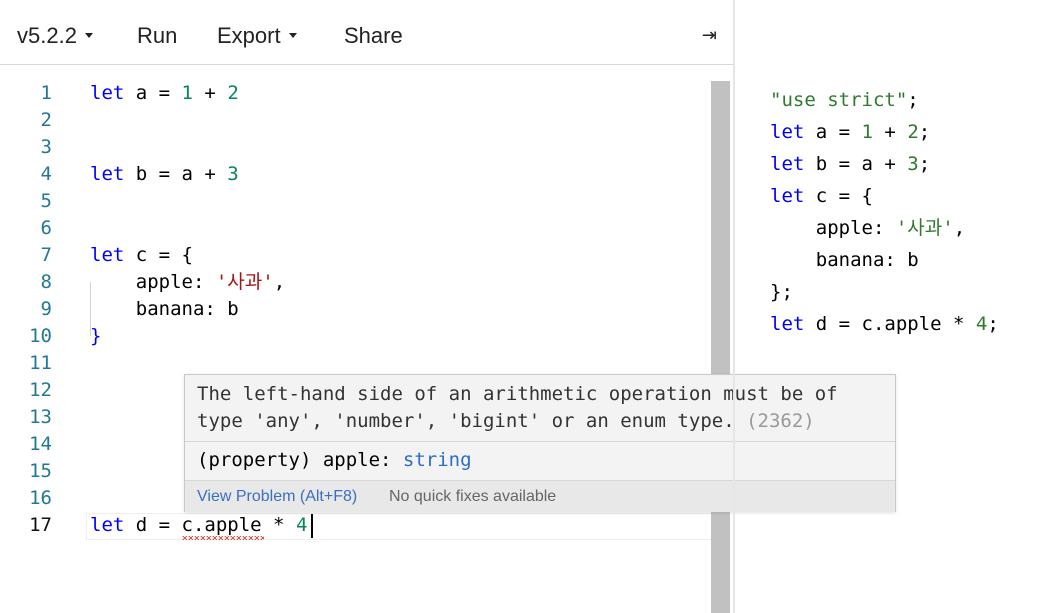 The width and height of the screenshot is (1055, 613). What do you see at coordinates (300, 460) in the screenshot?
I see `type-prefix: (property) apple:` at bounding box center [300, 460].